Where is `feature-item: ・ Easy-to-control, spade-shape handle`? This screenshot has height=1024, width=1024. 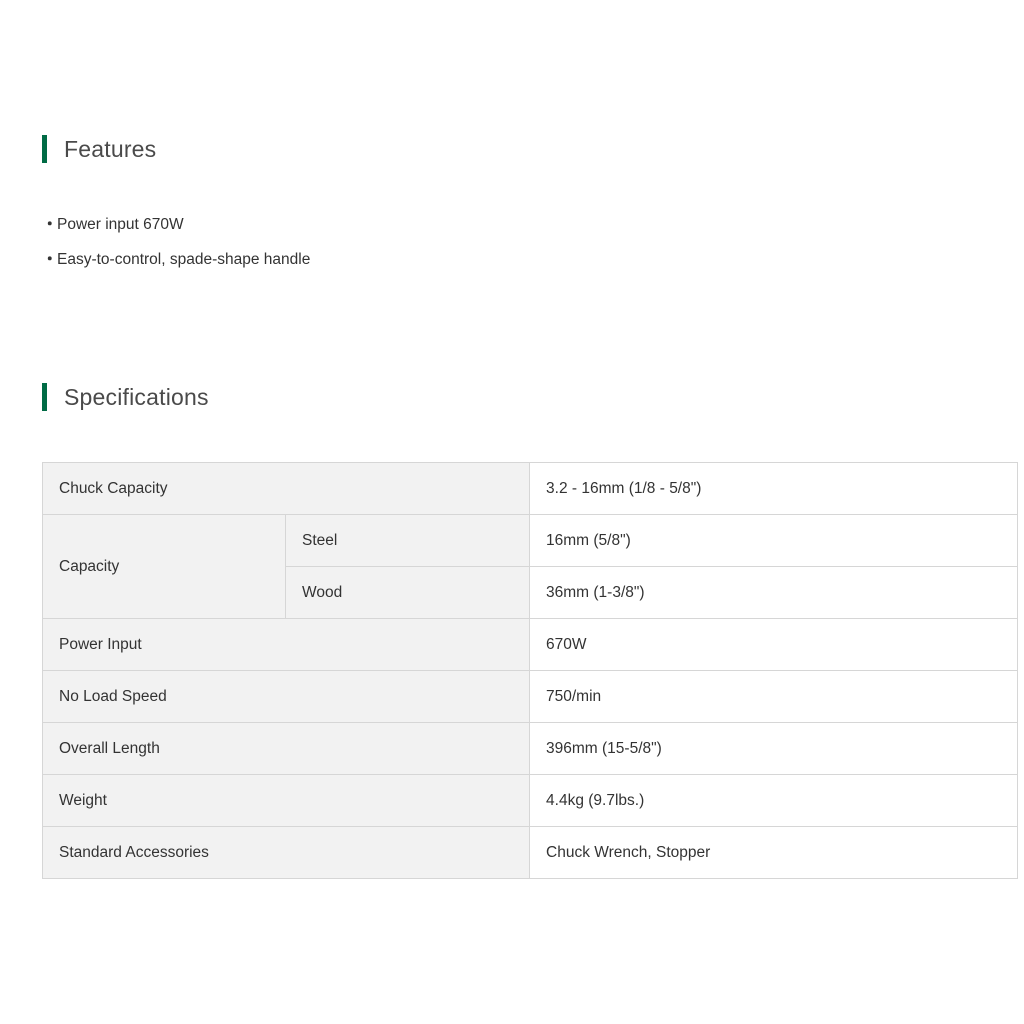
feature-item: ・ Easy-to-control, spade-shape handle is located at coordinates (176, 264).